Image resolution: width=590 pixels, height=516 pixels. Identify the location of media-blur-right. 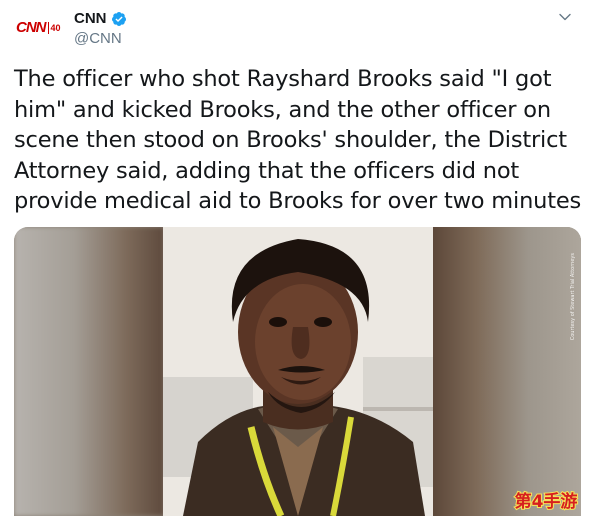
(506, 371).